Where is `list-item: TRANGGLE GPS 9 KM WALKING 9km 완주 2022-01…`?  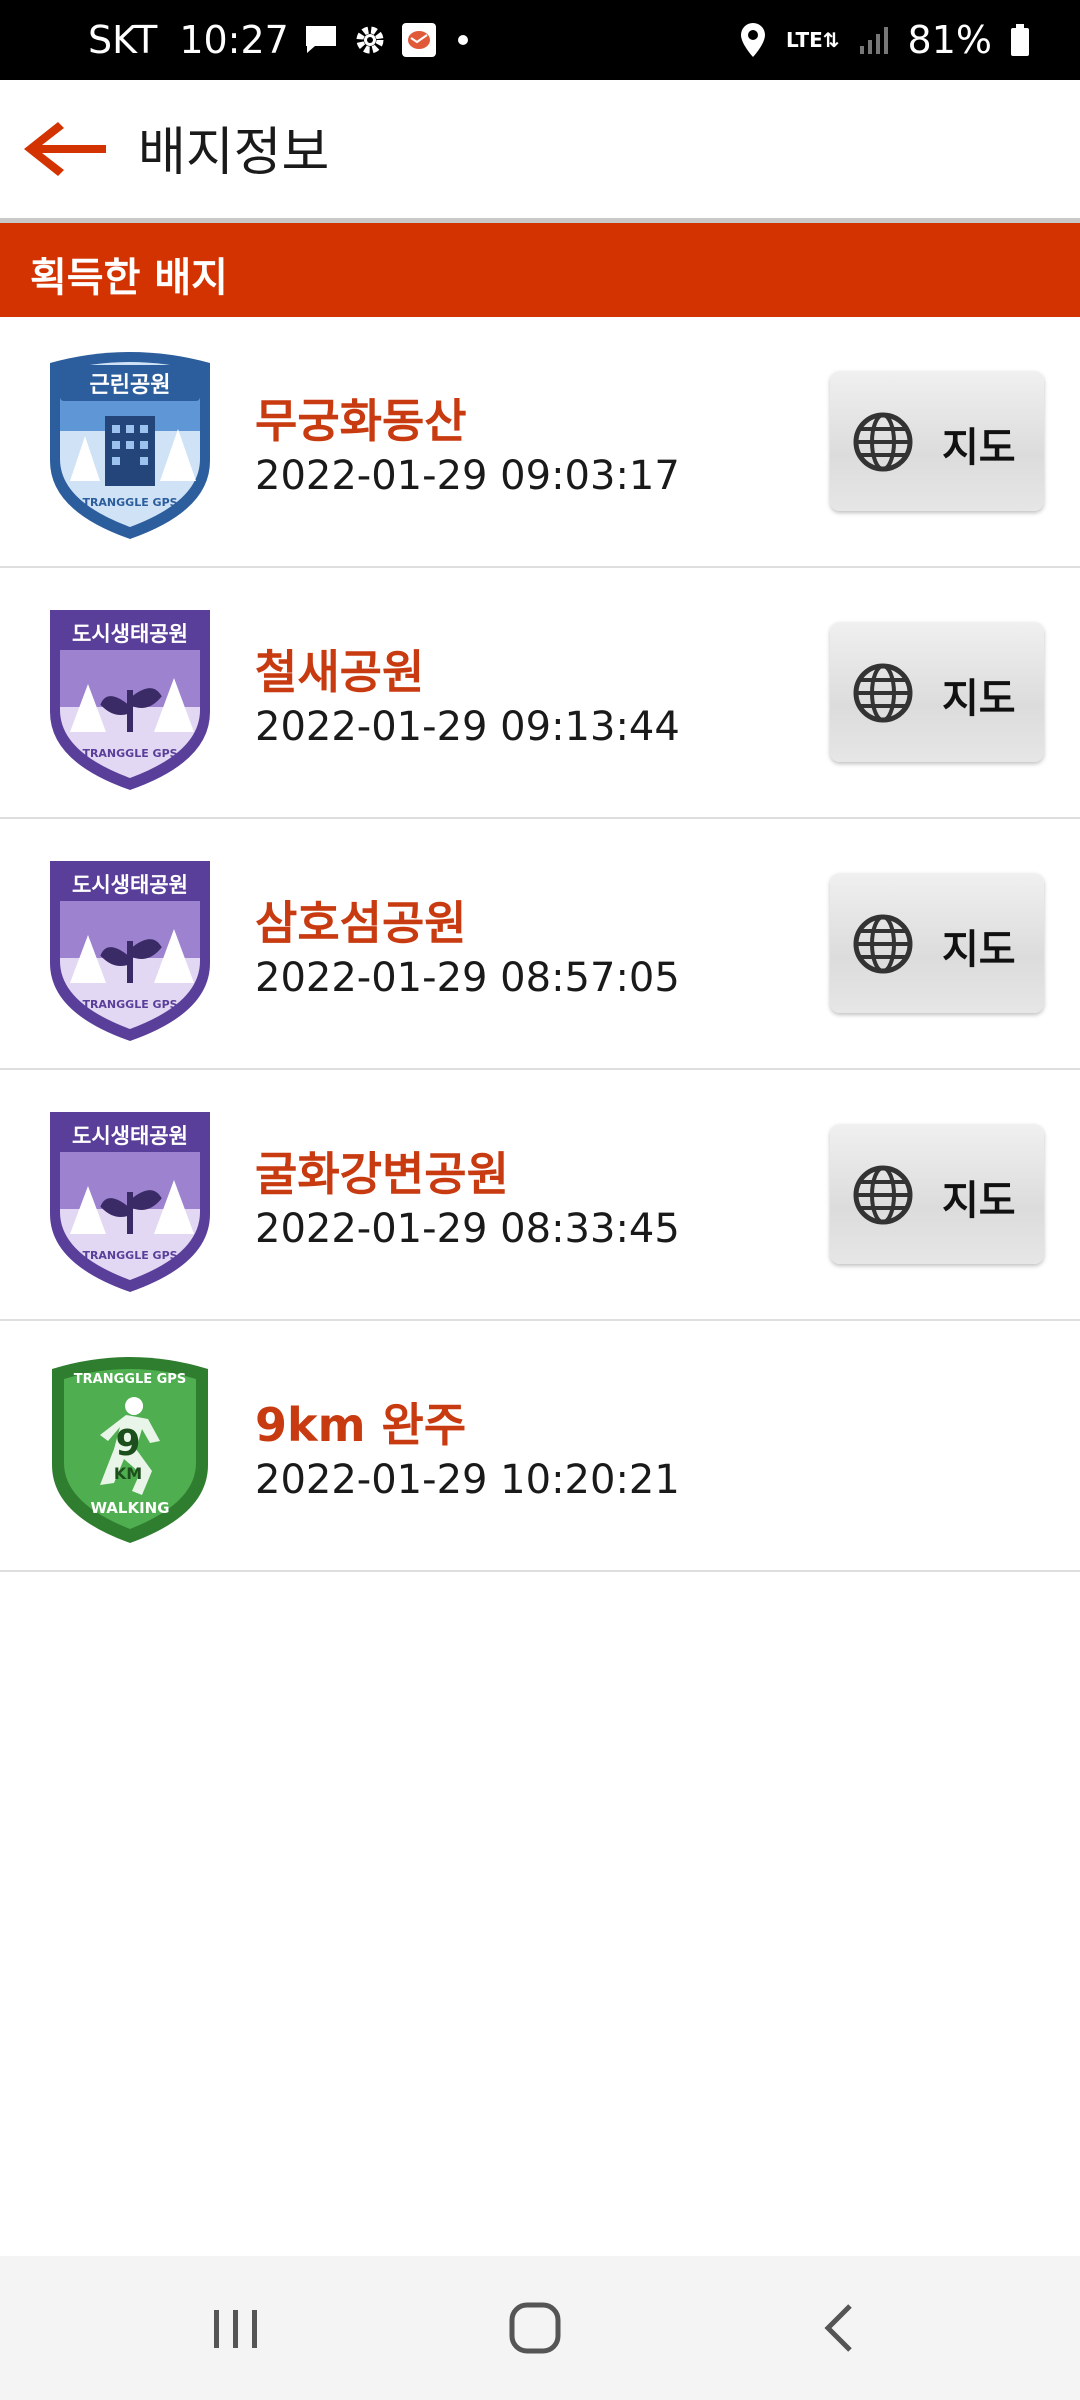 list-item: TRANGGLE GPS 9 KM WALKING 9km 완주 2022-01… is located at coordinates (540, 1446).